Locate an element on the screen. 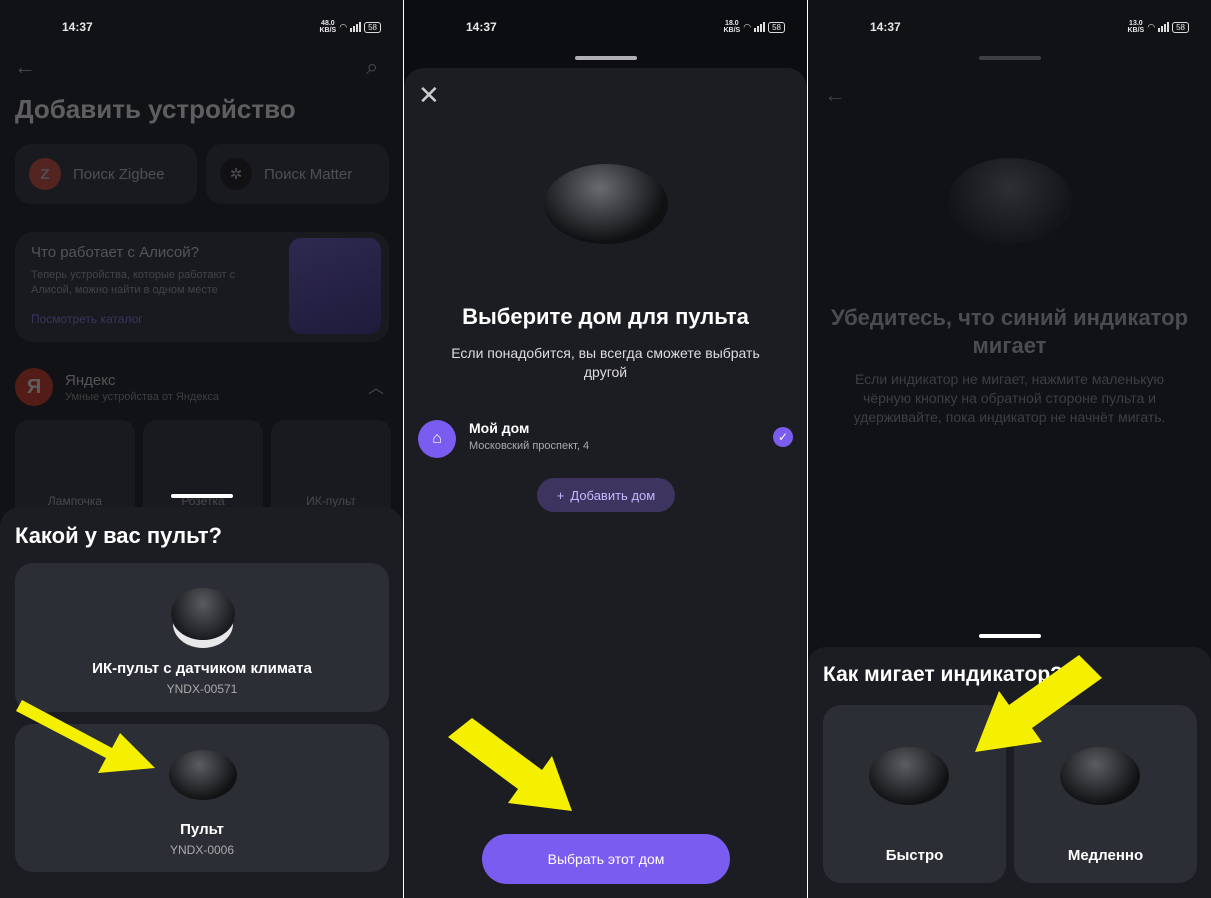 This screenshot has width=1211, height=898. promo-image is located at coordinates (335, 286).